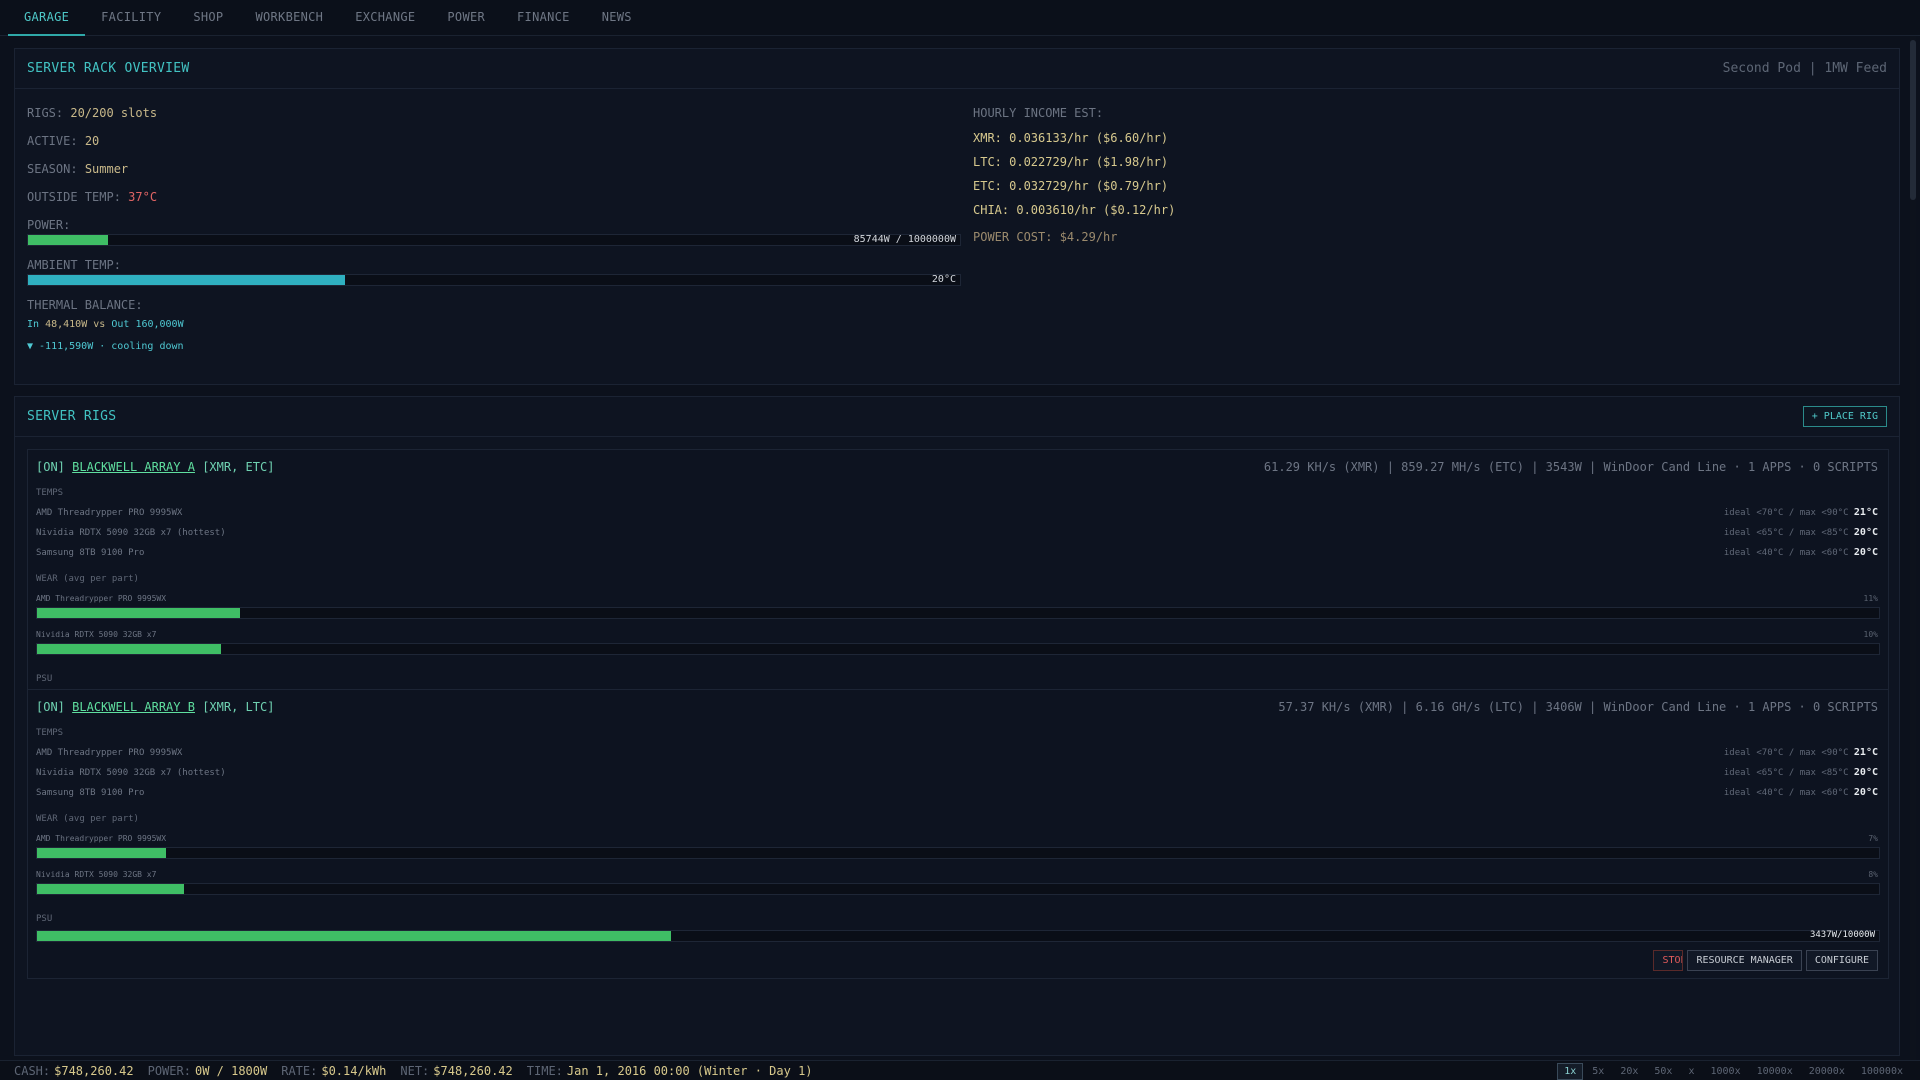 The height and width of the screenshot is (1080, 1920). Describe the element at coordinates (494, 265) in the screenshot. I see `ambient-label-row: AMBIENT TEMP:` at that location.